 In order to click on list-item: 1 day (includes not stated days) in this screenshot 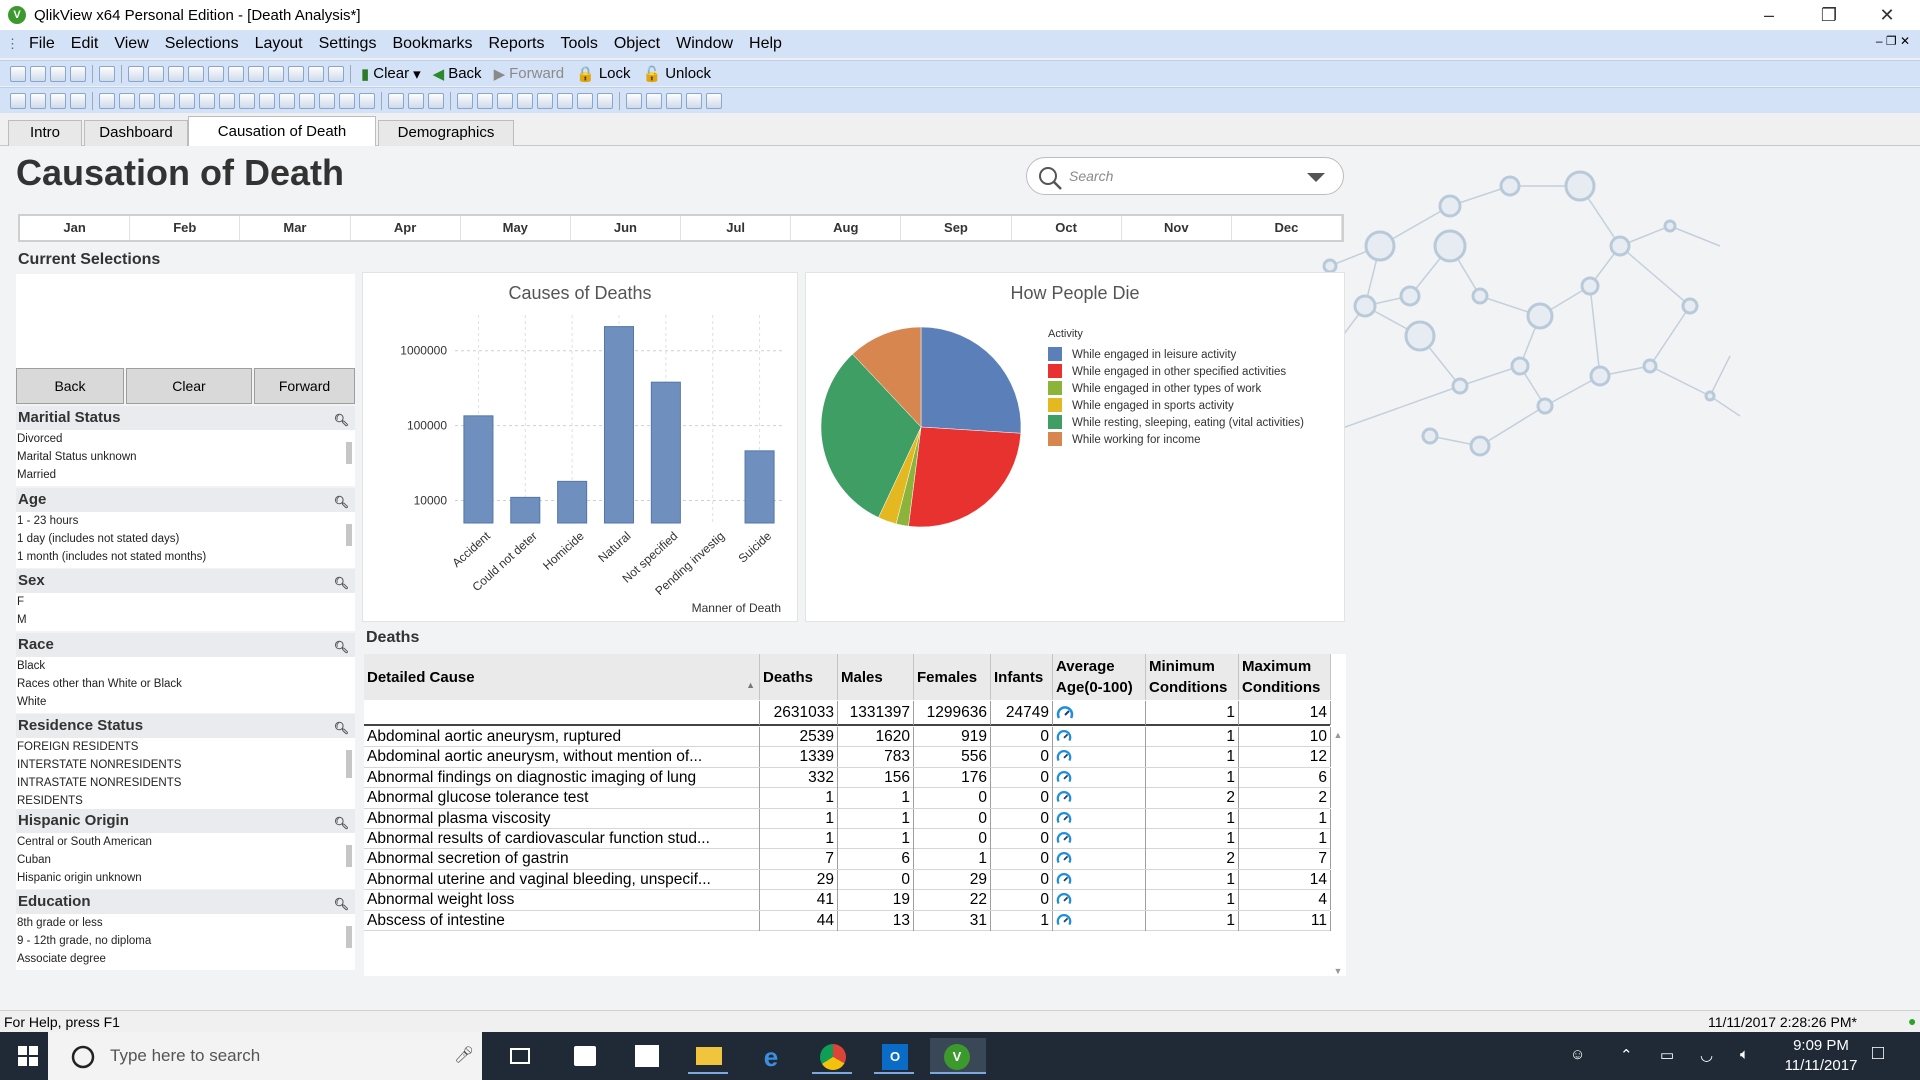, I will do `click(185, 539)`.